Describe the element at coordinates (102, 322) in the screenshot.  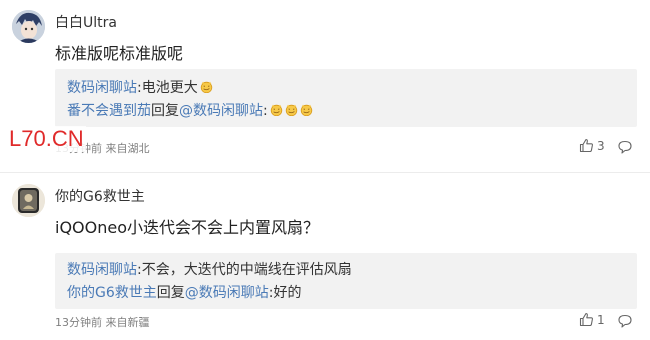
I see `comment-meta: 13分钟前 来自新疆` at that location.